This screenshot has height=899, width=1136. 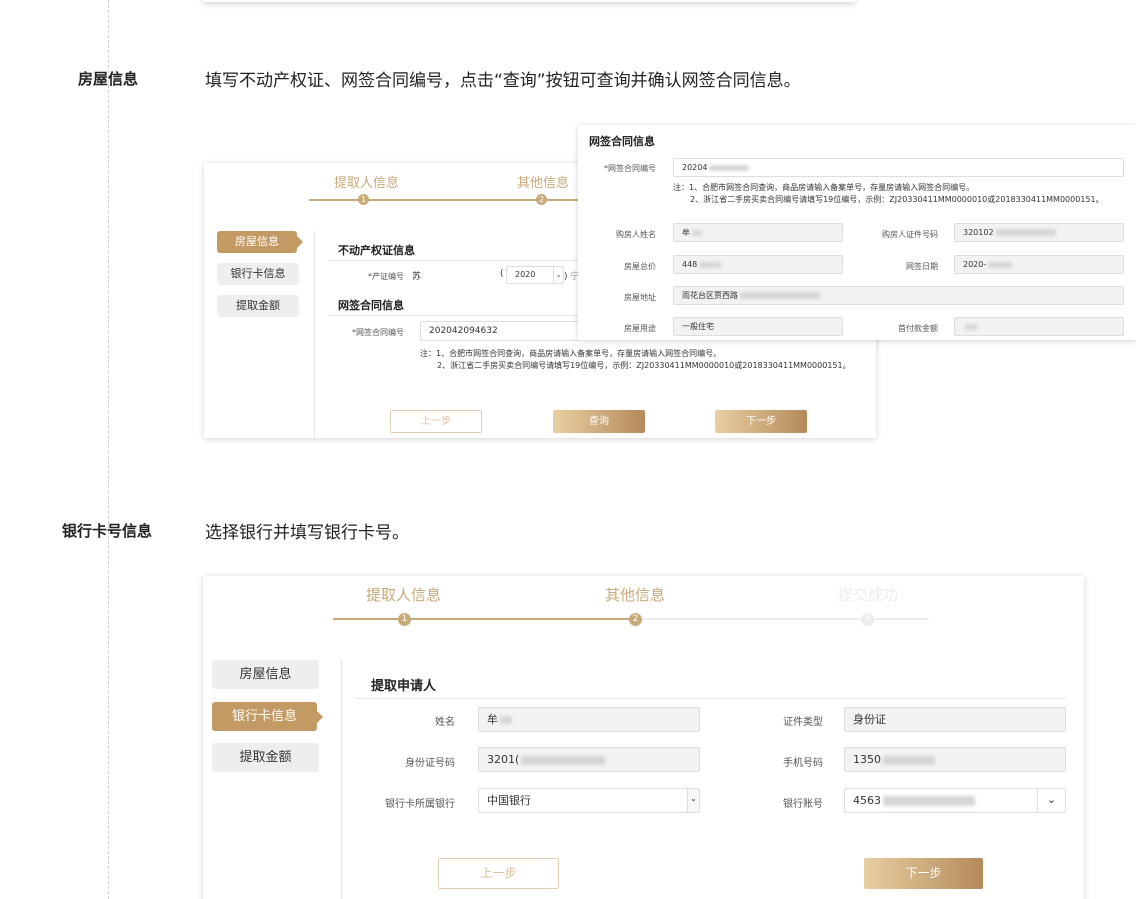 I want to click on contract-note-1: 注：1、合肥市网签合同查询，商品房请输入备案单号，存量房请输入网签合同编号。, so click(x=571, y=353).